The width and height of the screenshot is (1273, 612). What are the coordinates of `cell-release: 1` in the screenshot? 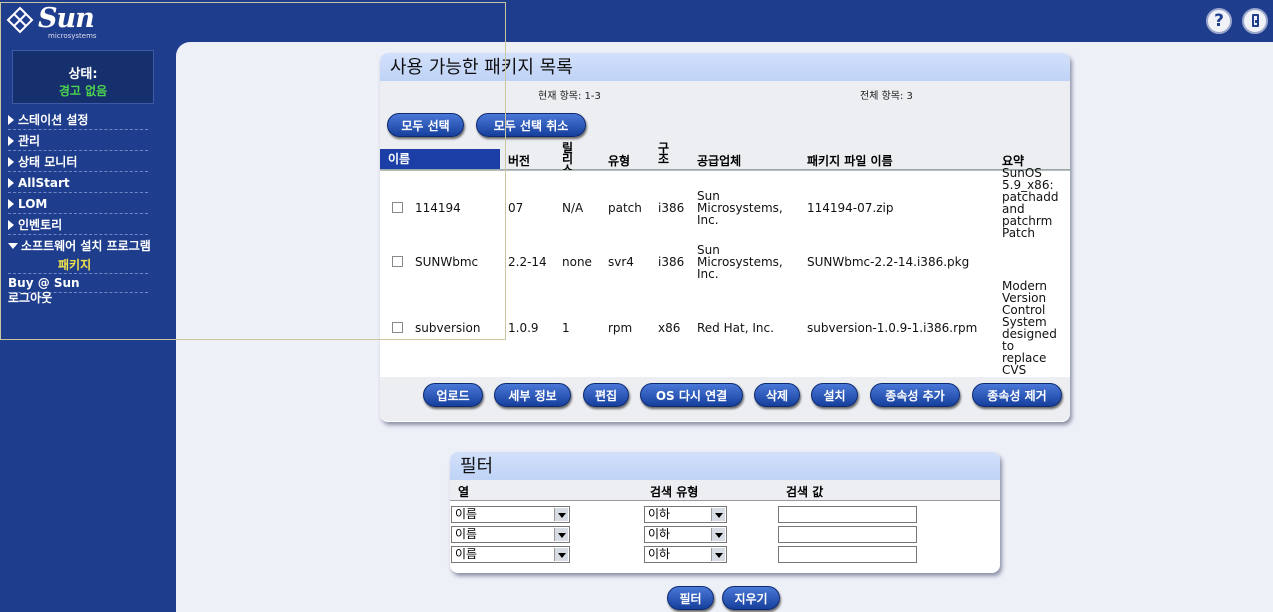 It's located at (566, 328).